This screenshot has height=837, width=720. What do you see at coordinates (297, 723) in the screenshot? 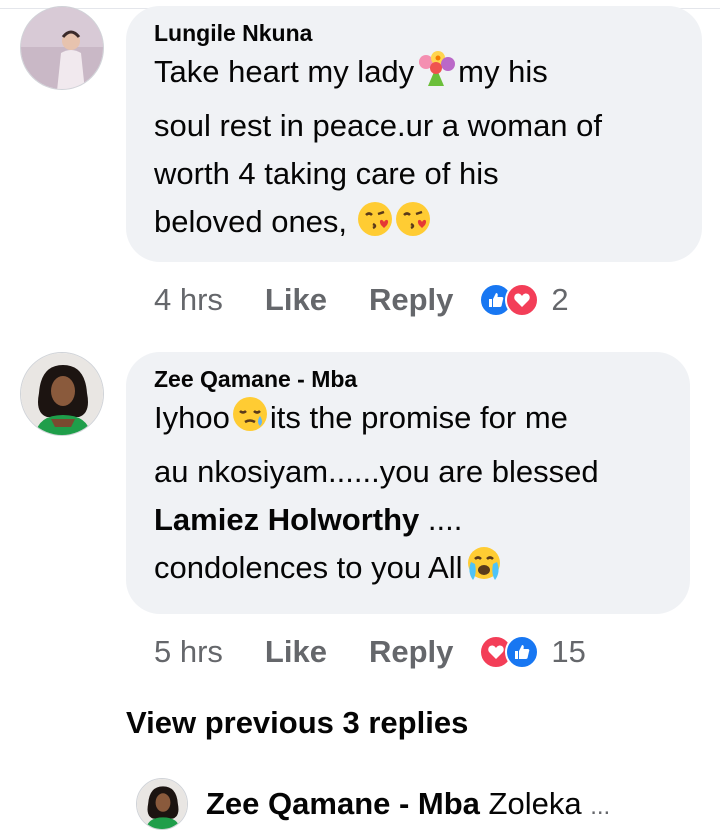
I see `view-previous-replies-link: View previous 3 replies` at bounding box center [297, 723].